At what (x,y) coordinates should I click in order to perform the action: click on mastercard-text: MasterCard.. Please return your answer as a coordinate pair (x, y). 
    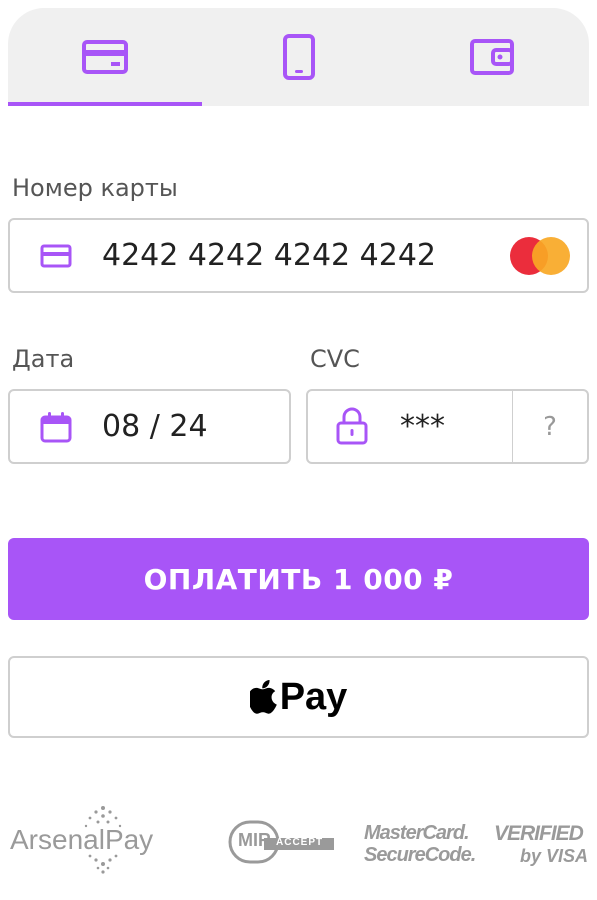
    Looking at the image, I should click on (417, 833).